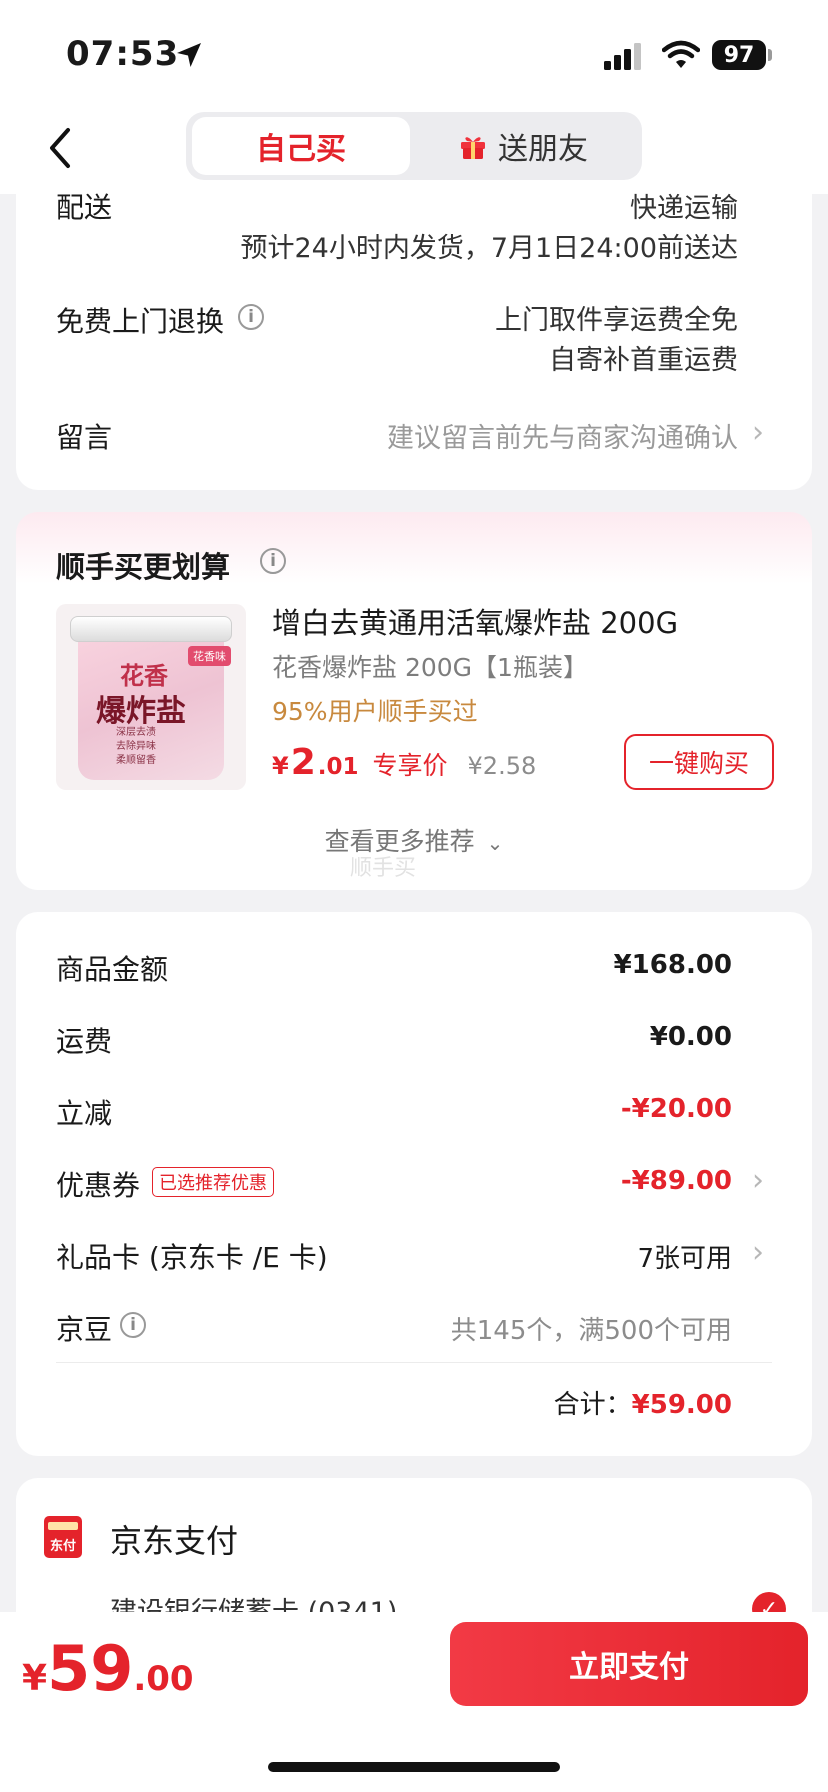 The image size is (828, 1792). What do you see at coordinates (592, 1405) in the screenshot?
I see `order-total-label: 合计：` at bounding box center [592, 1405].